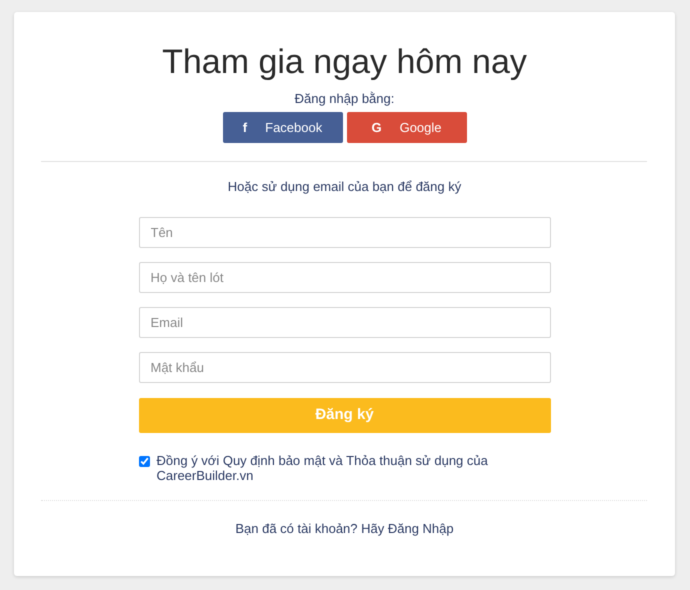 This screenshot has width=690, height=590. Describe the element at coordinates (376, 128) in the screenshot. I see `google-icon: G` at that location.